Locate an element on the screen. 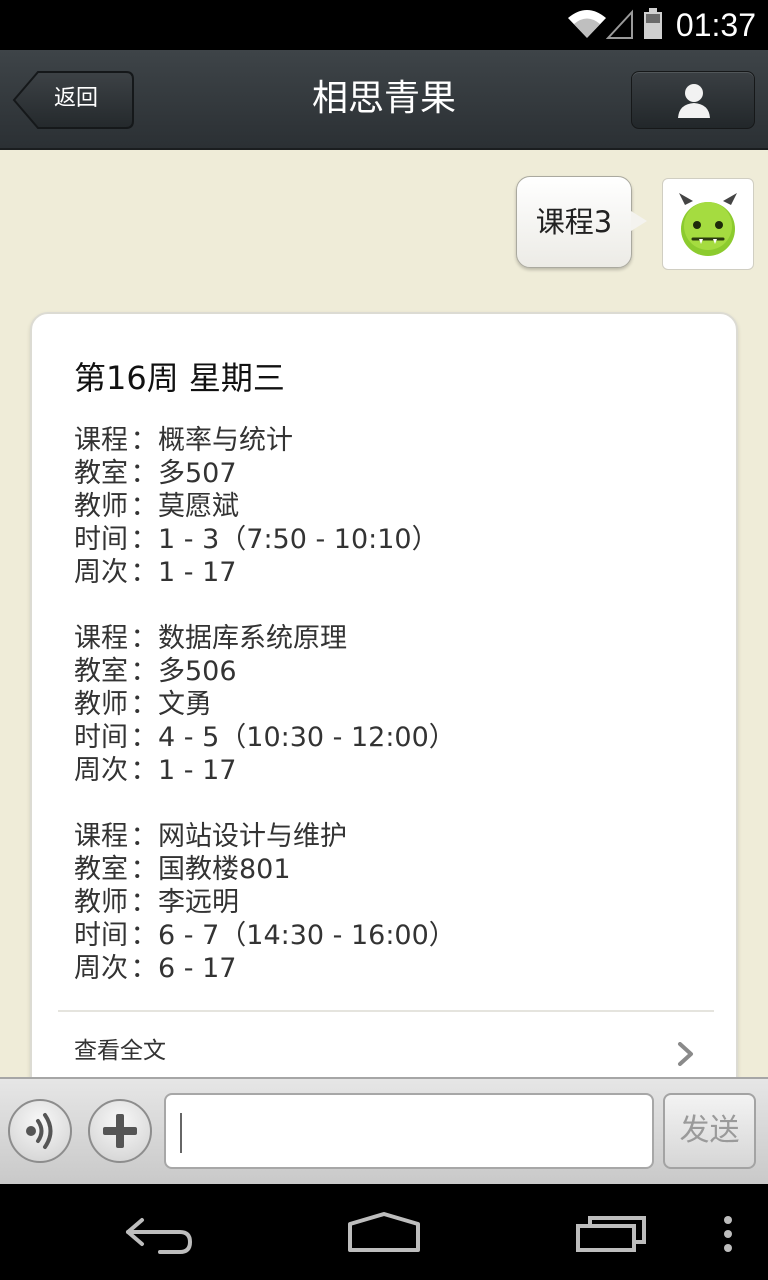 This screenshot has width=768, height=1280. overflow-menu-icon is located at coordinates (728, 1232).